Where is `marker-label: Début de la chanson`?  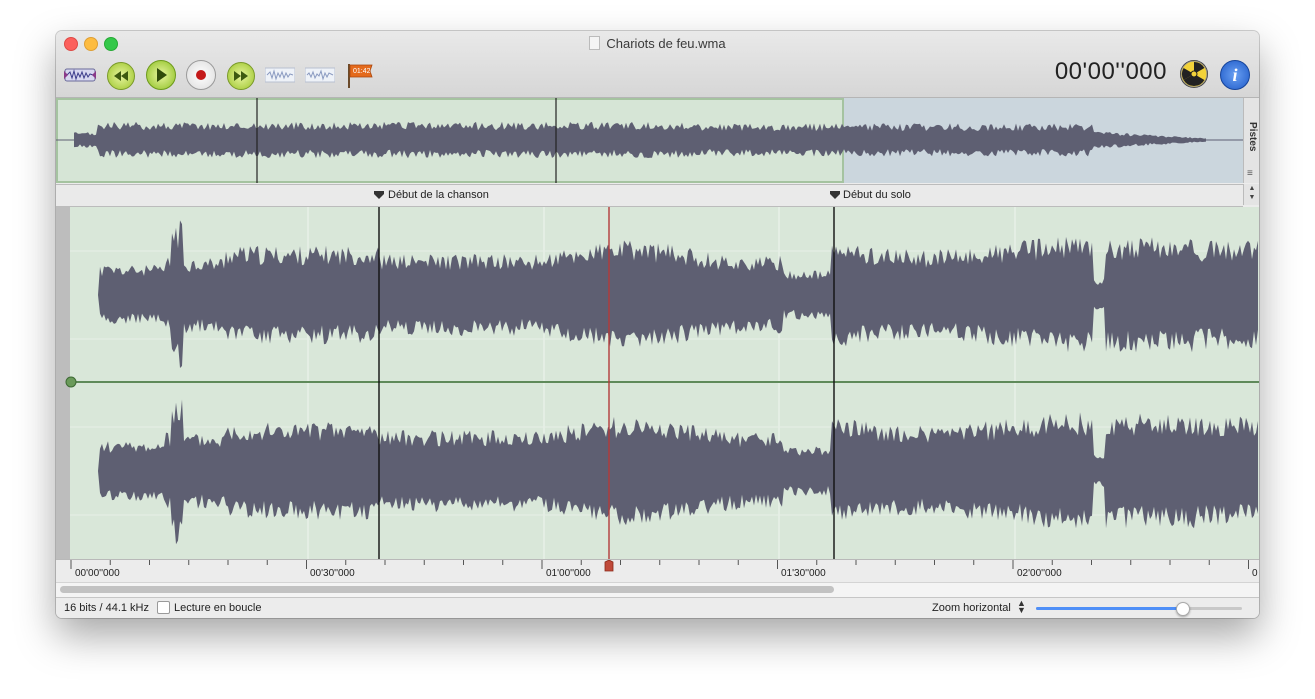
marker-label: Début de la chanson is located at coordinates (438, 195).